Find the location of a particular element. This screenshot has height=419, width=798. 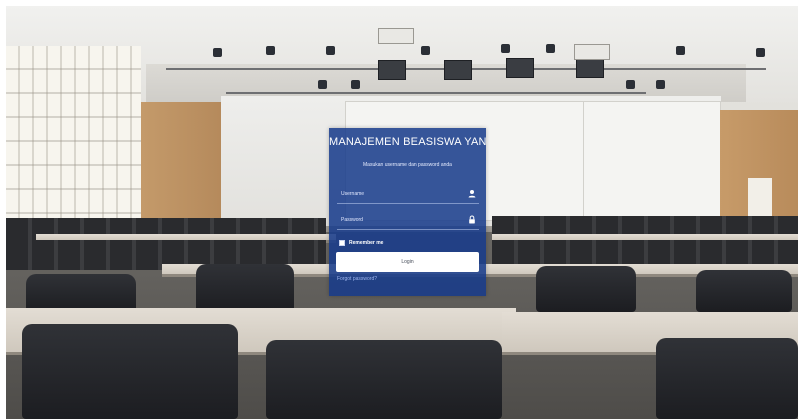

lock-icon is located at coordinates (472, 220).